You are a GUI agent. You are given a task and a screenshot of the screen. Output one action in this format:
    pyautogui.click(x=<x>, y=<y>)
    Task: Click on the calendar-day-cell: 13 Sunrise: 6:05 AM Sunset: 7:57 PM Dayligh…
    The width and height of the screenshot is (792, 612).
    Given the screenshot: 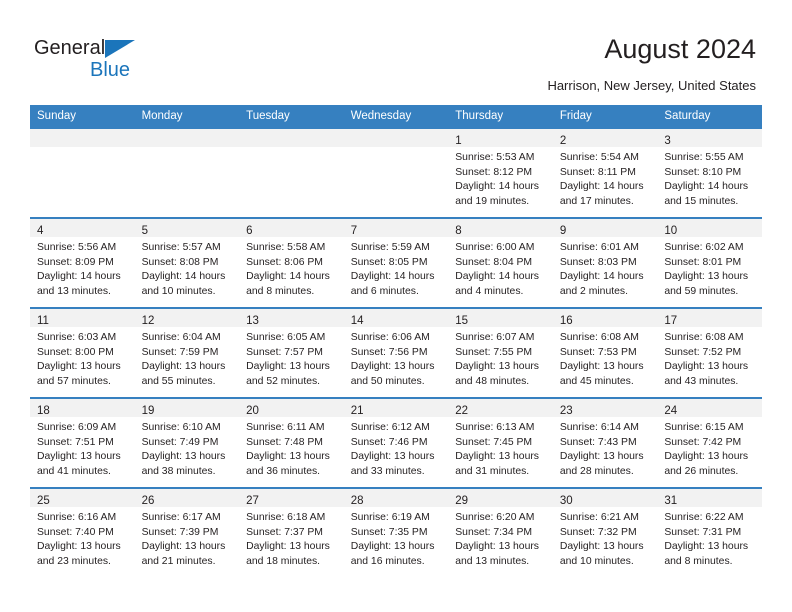 What is the action you would take?
    pyautogui.click(x=291, y=352)
    